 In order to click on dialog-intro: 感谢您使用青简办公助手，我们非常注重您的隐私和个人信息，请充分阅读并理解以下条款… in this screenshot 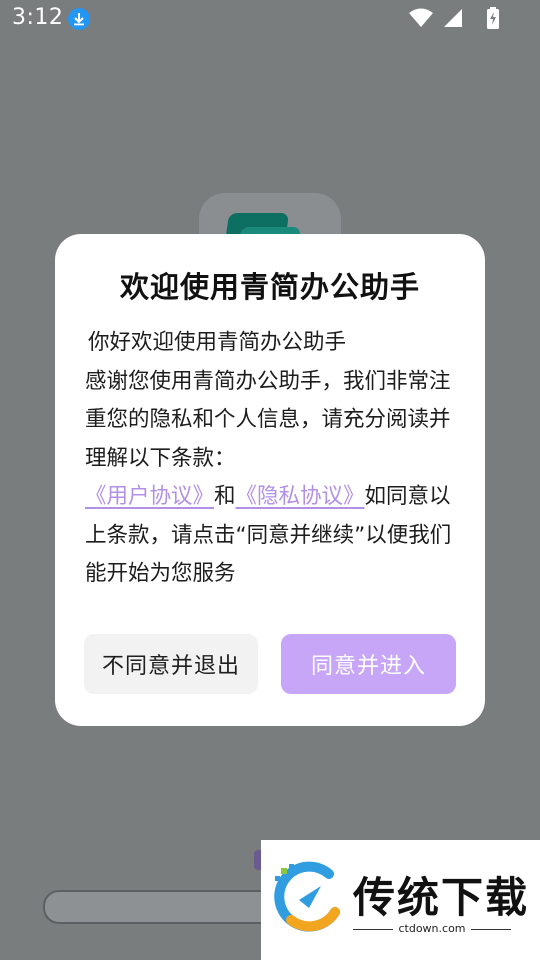, I will do `click(268, 419)`.